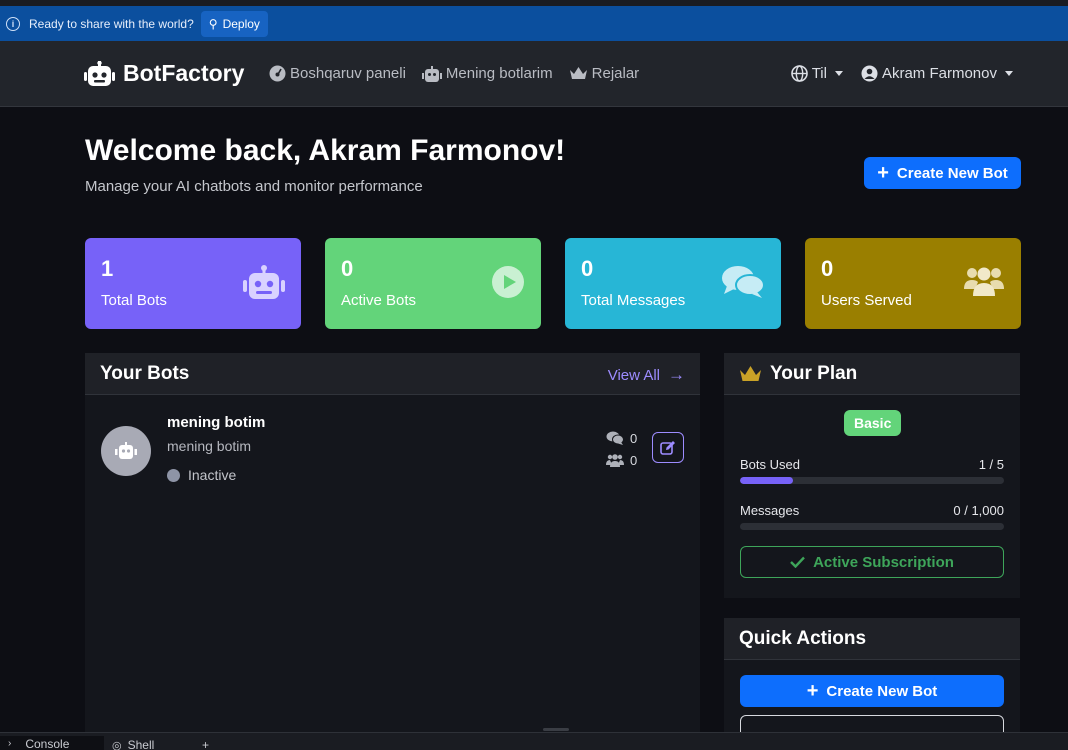 Image resolution: width=1068 pixels, height=750 pixels. I want to click on user-circle-icon, so click(869, 73).